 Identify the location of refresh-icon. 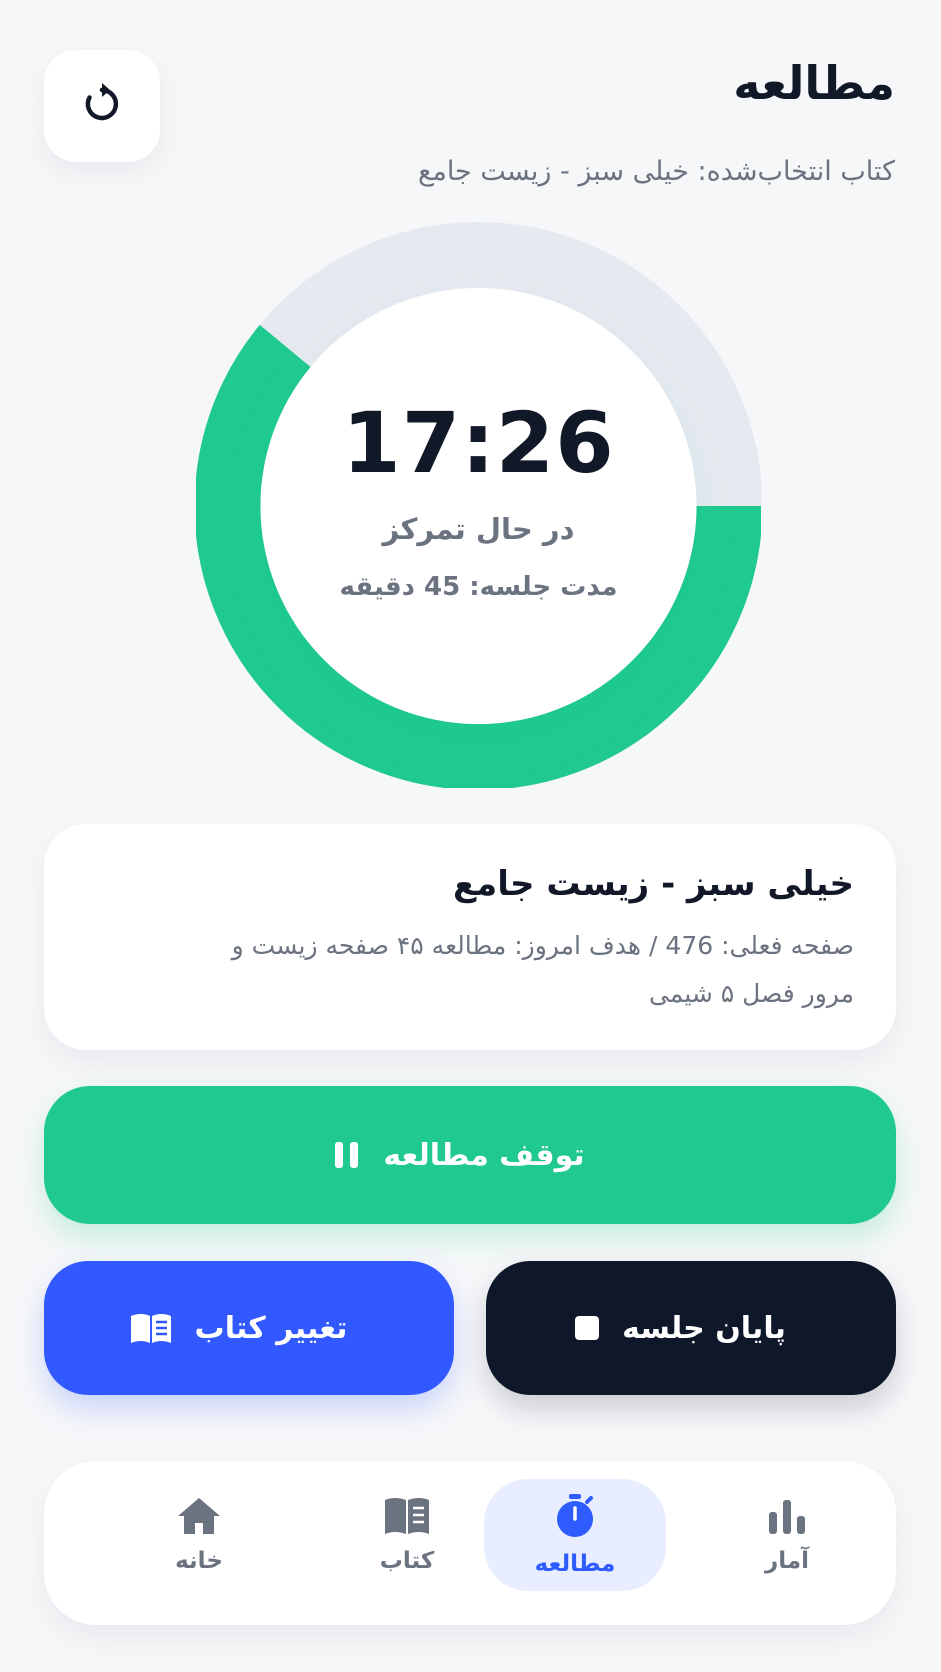
(102, 106).